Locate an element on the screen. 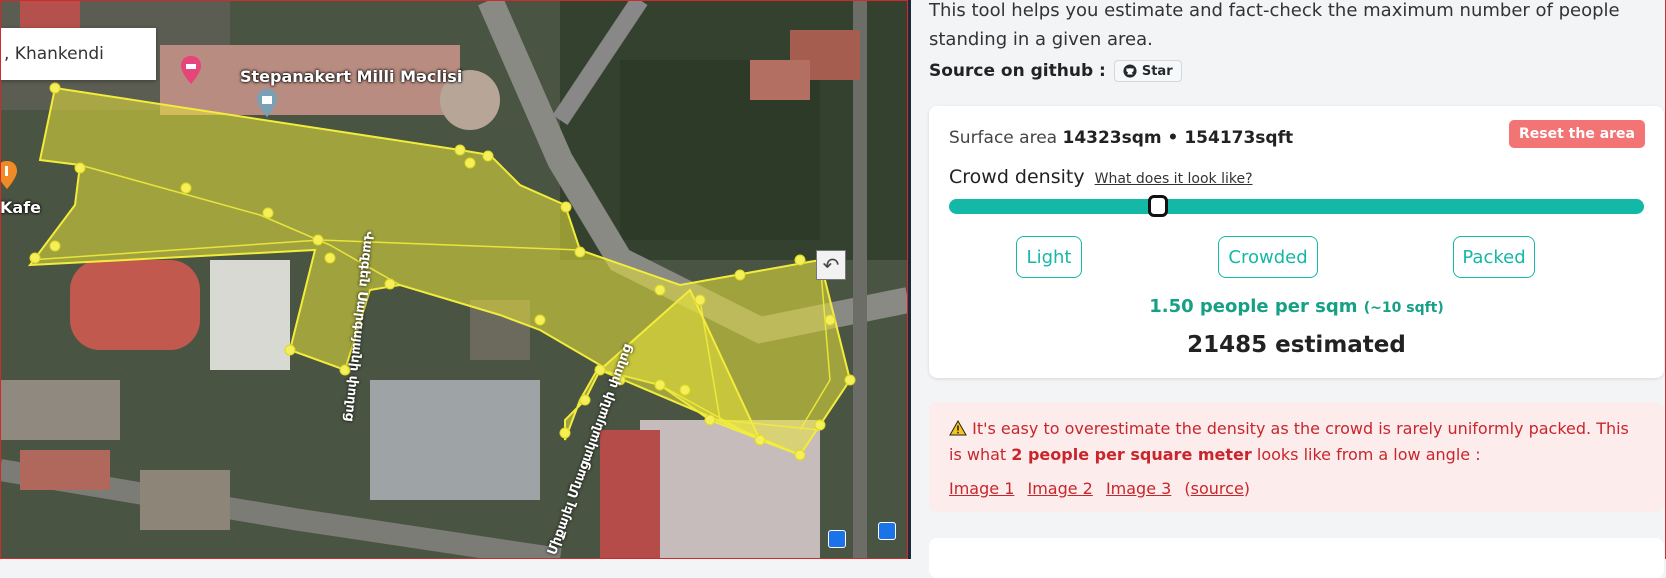 The image size is (1666, 578). crowd-density-heading: Crowd density What does it look like? is located at coordinates (1101, 177).